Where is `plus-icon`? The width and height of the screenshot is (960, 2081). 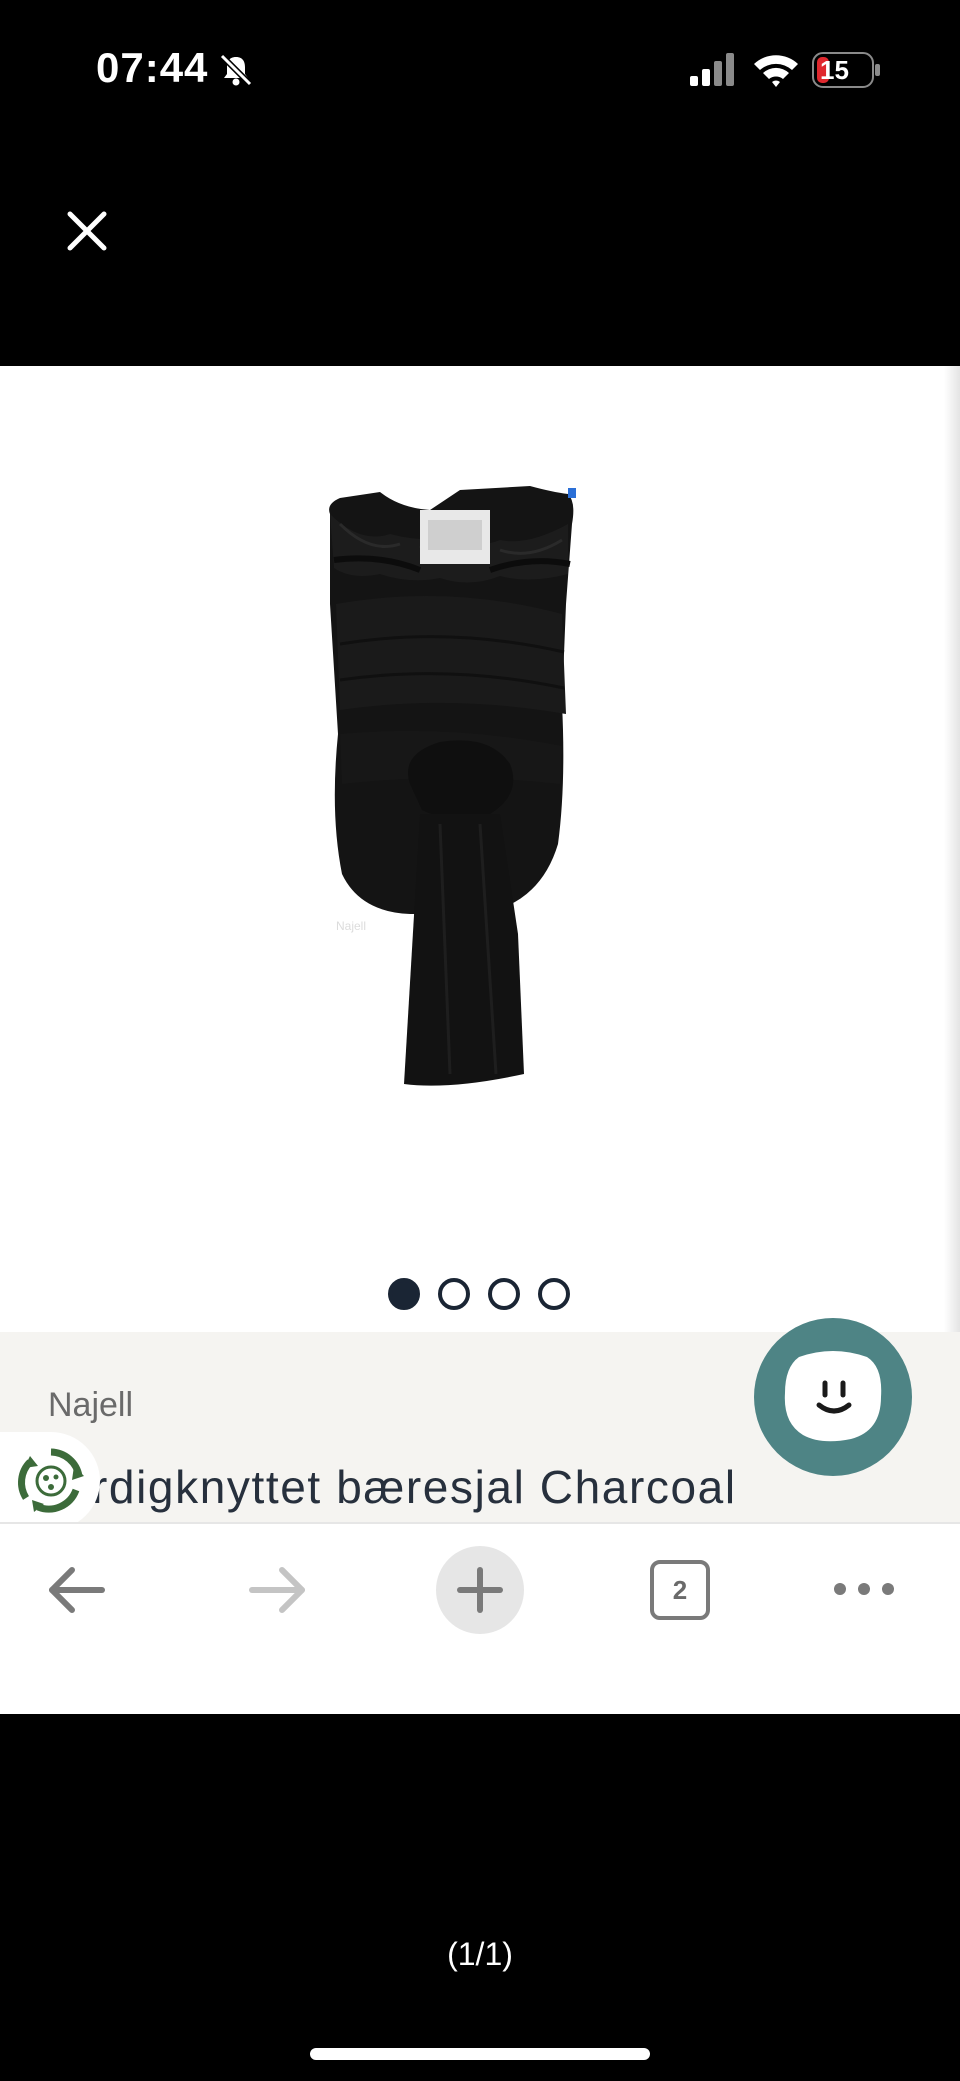 plus-icon is located at coordinates (480, 1590).